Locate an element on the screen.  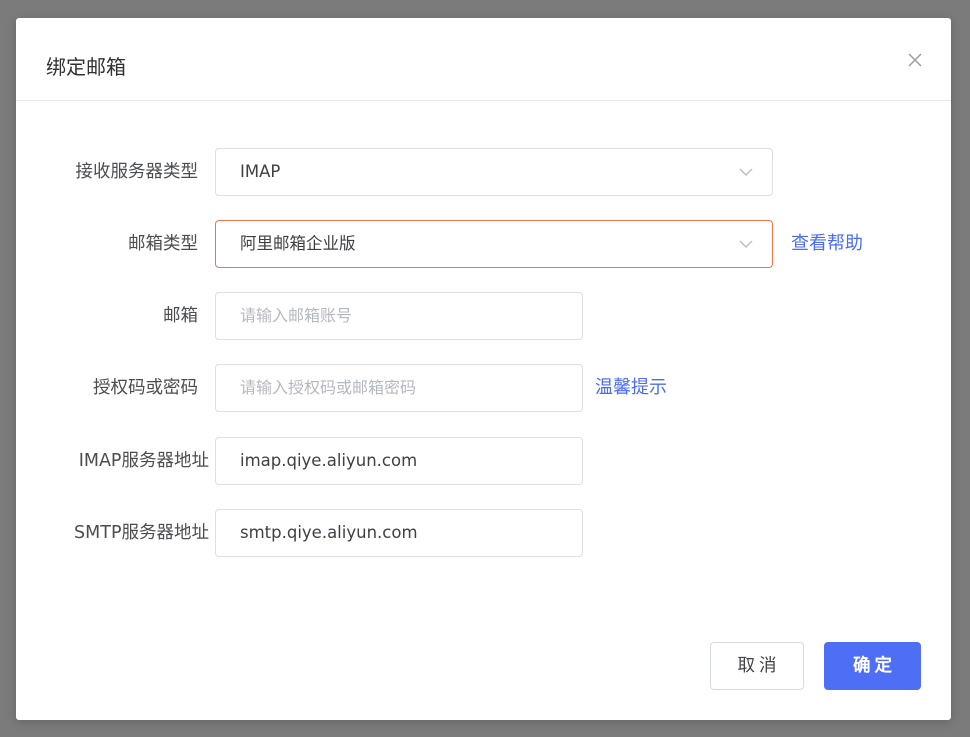
imap-server-input: imap.qiye.aliyun.com is located at coordinates (399, 461).